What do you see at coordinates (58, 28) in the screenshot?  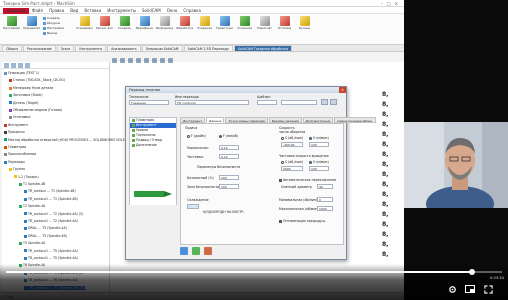 I see `ribbon-small-settings: Настройки` at bounding box center [58, 28].